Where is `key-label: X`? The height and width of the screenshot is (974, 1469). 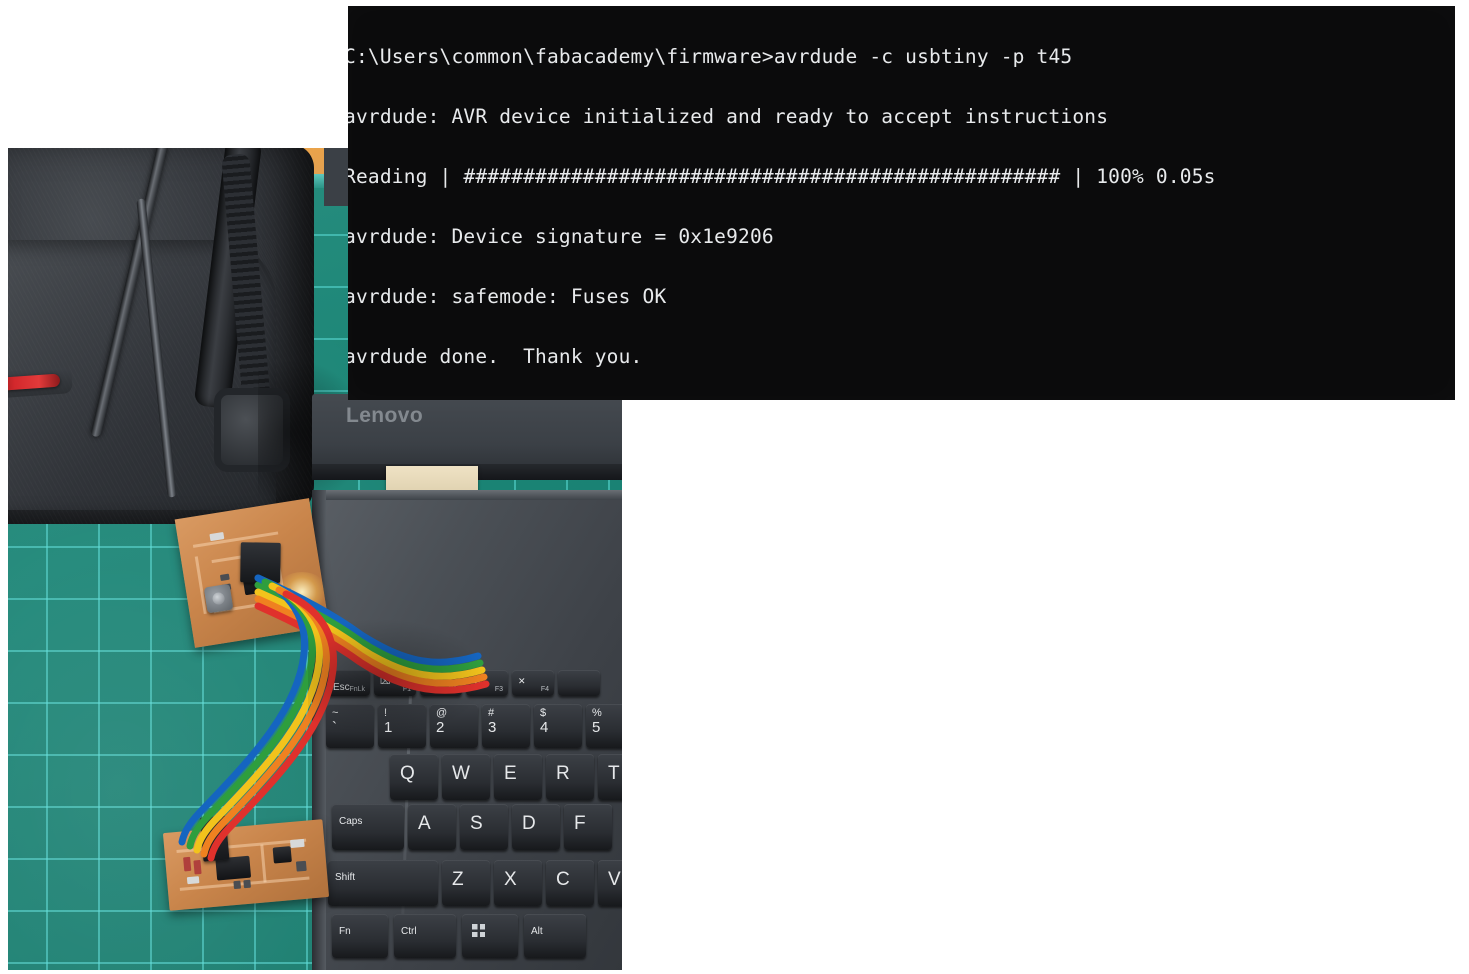
key-label: X is located at coordinates (510, 879).